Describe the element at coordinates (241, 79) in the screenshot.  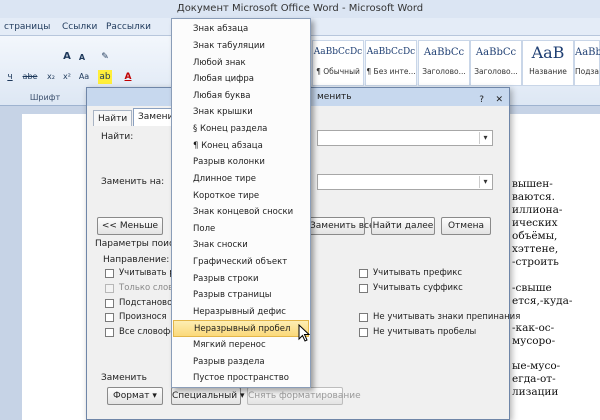
I see `menu-item-any-digit: Любая цифра` at that location.